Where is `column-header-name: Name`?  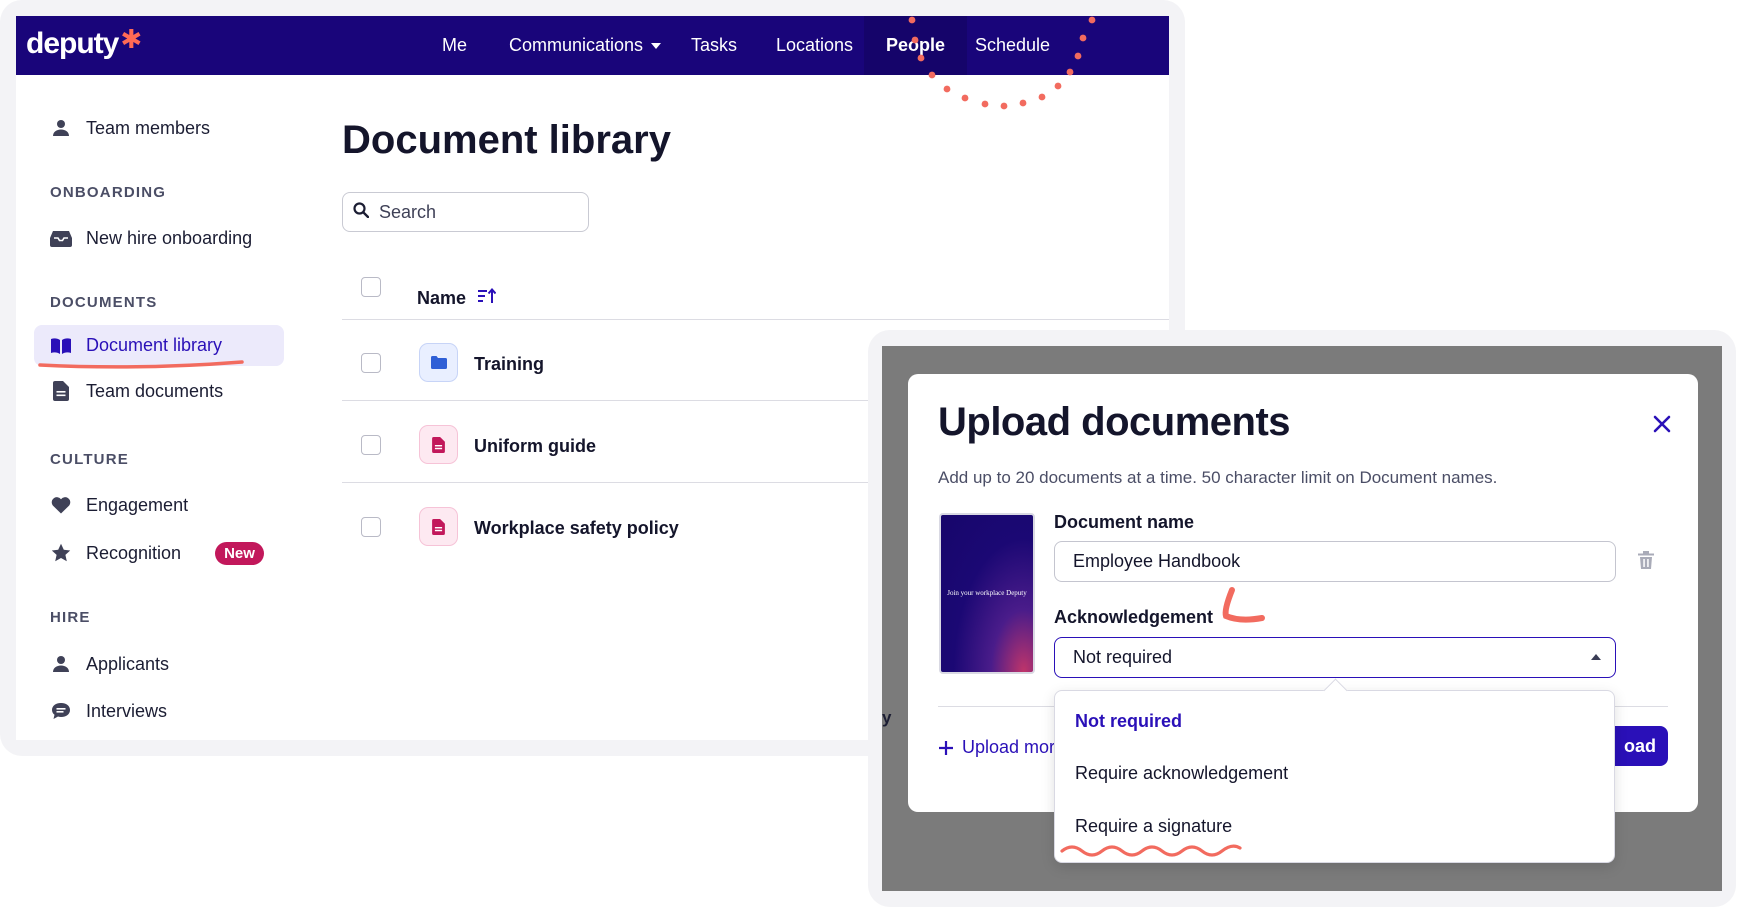
column-header-name: Name is located at coordinates (457, 298).